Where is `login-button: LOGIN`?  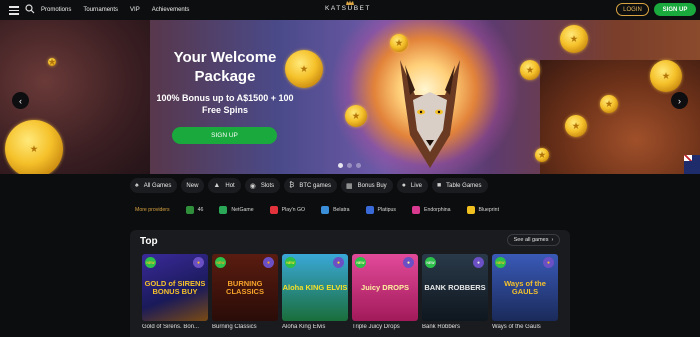
login-button: LOGIN is located at coordinates (632, 9).